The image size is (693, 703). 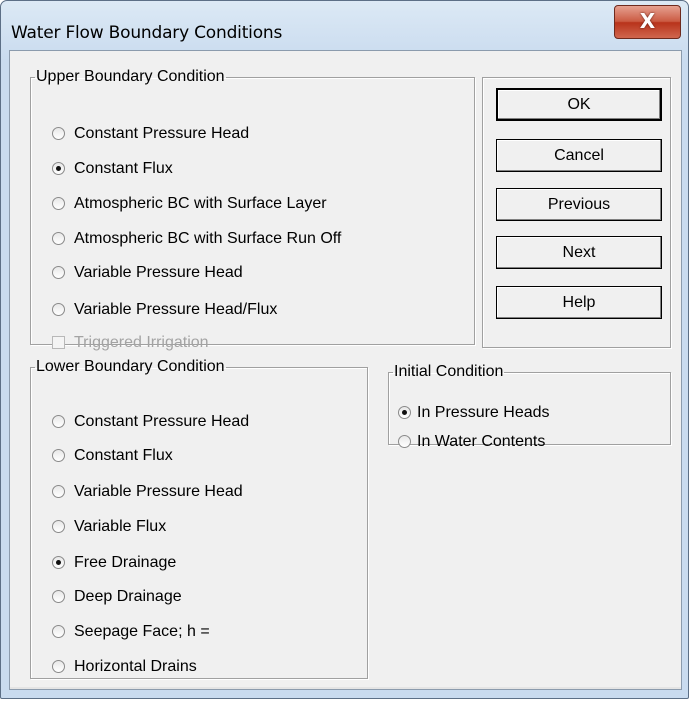 I want to click on title-bar: Water Flow Boundary Conditions X, so click(x=344, y=28).